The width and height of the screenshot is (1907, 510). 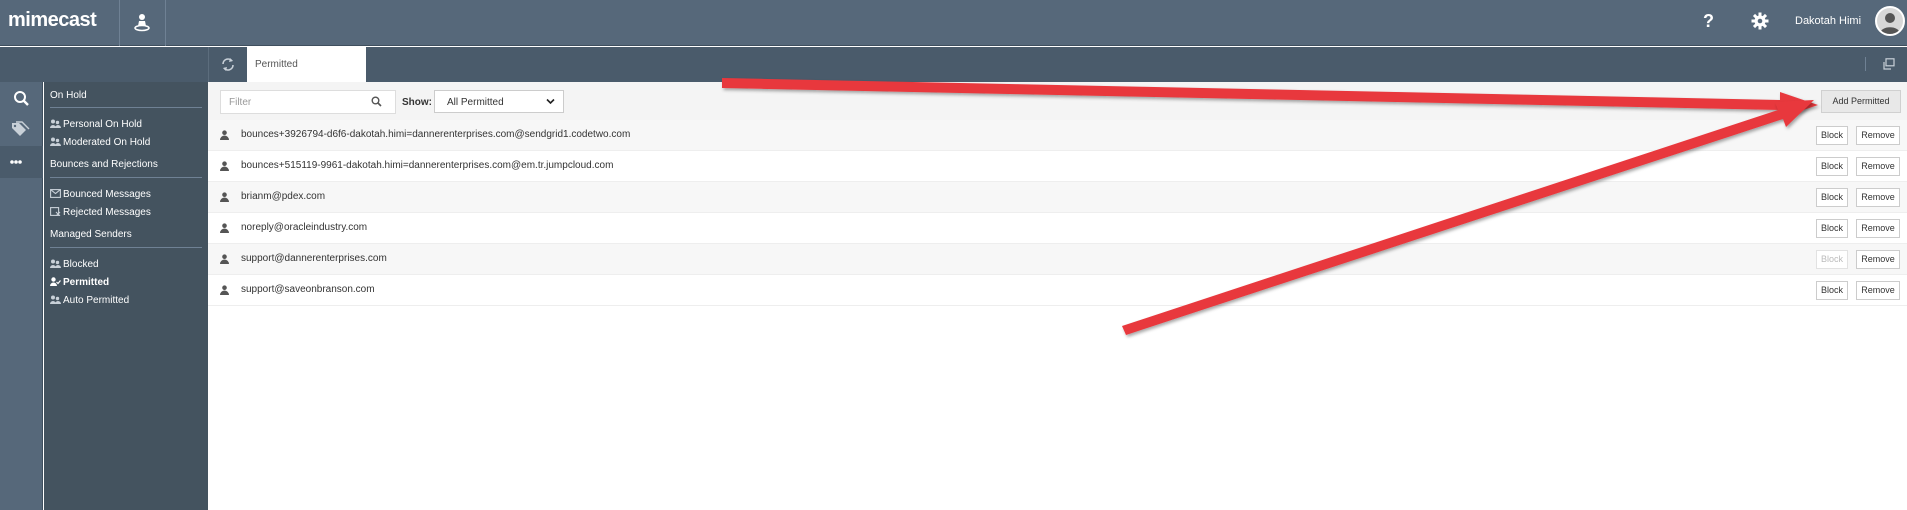 I want to click on show-select: All Permitted, so click(x=499, y=101).